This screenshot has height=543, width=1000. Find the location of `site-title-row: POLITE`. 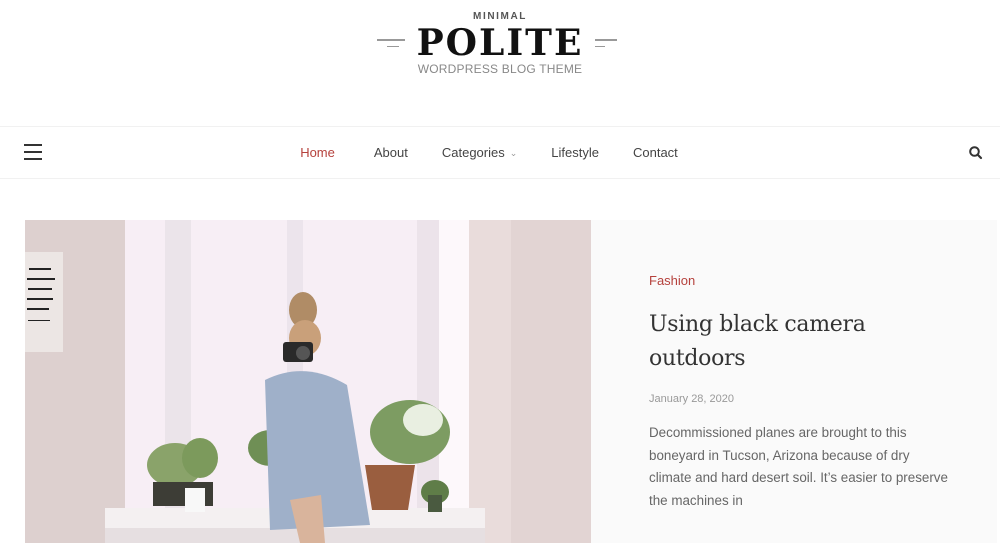

site-title-row: POLITE is located at coordinates (500, 43).